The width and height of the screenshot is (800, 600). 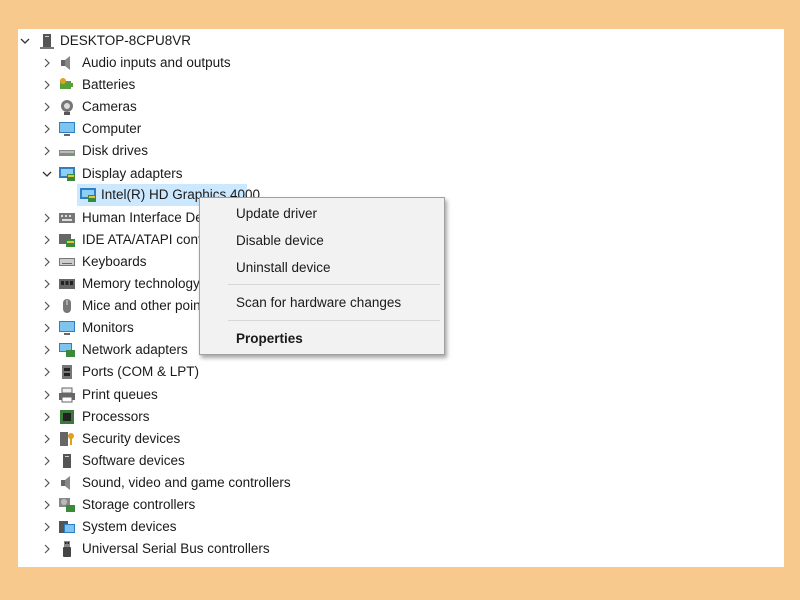 I want to click on tree-item-storage-controllers: Storage controllers, so click(x=190, y=505).